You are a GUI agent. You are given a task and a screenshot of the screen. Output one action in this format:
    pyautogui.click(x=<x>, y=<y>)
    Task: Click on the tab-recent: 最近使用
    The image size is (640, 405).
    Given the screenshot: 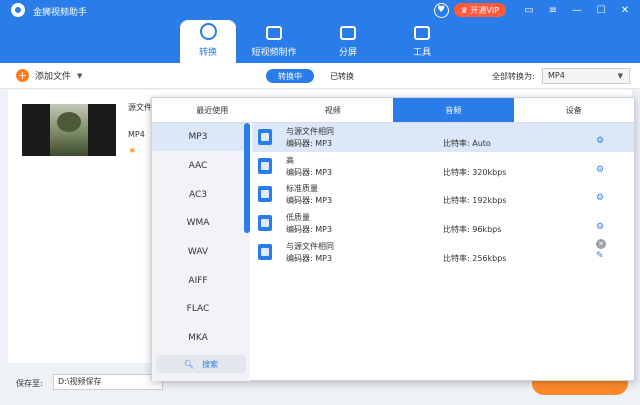 What is the action you would take?
    pyautogui.click(x=212, y=110)
    